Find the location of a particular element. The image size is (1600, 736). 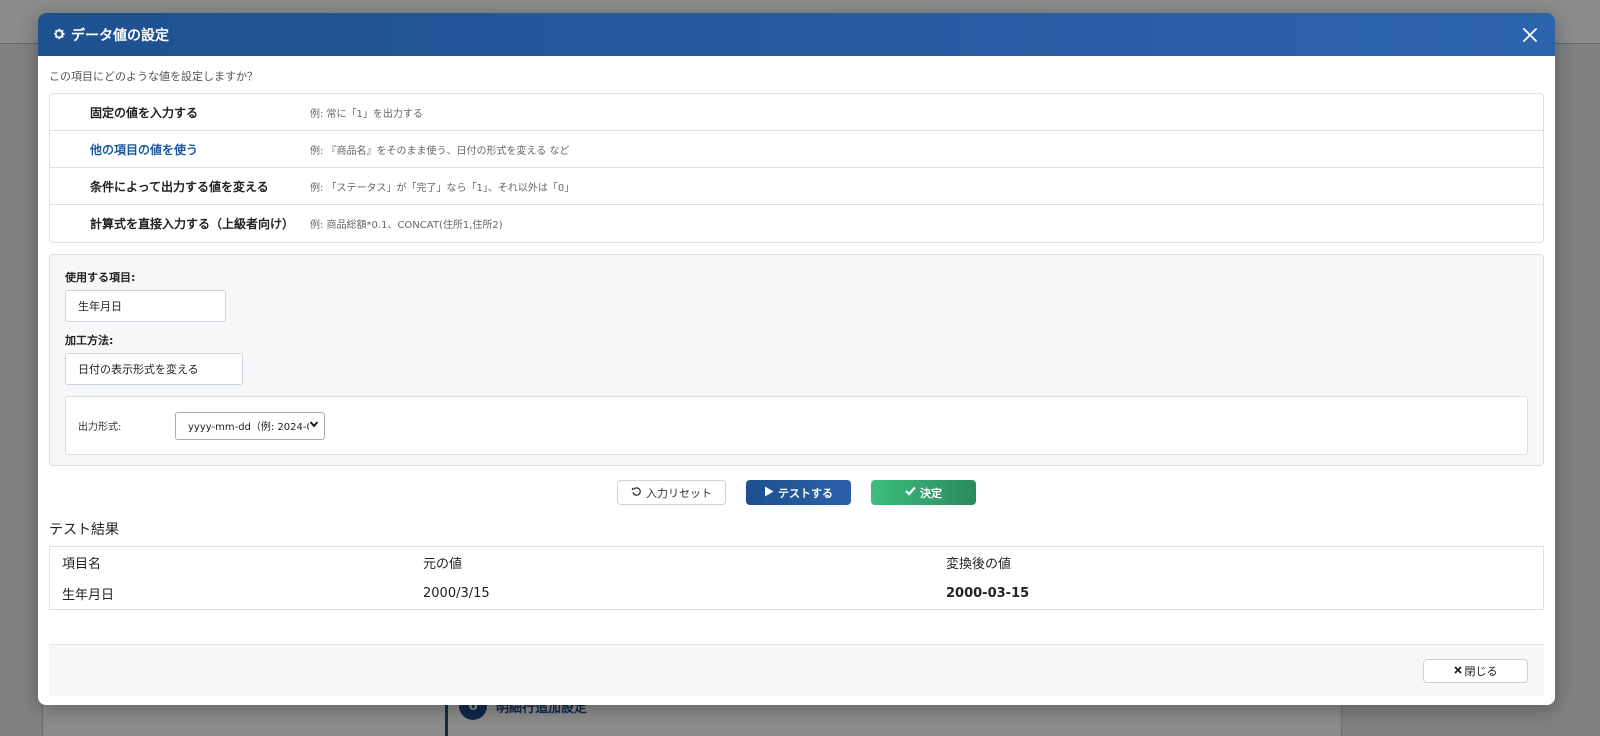

cell-original-value: 2000/3/15 is located at coordinates (456, 593).